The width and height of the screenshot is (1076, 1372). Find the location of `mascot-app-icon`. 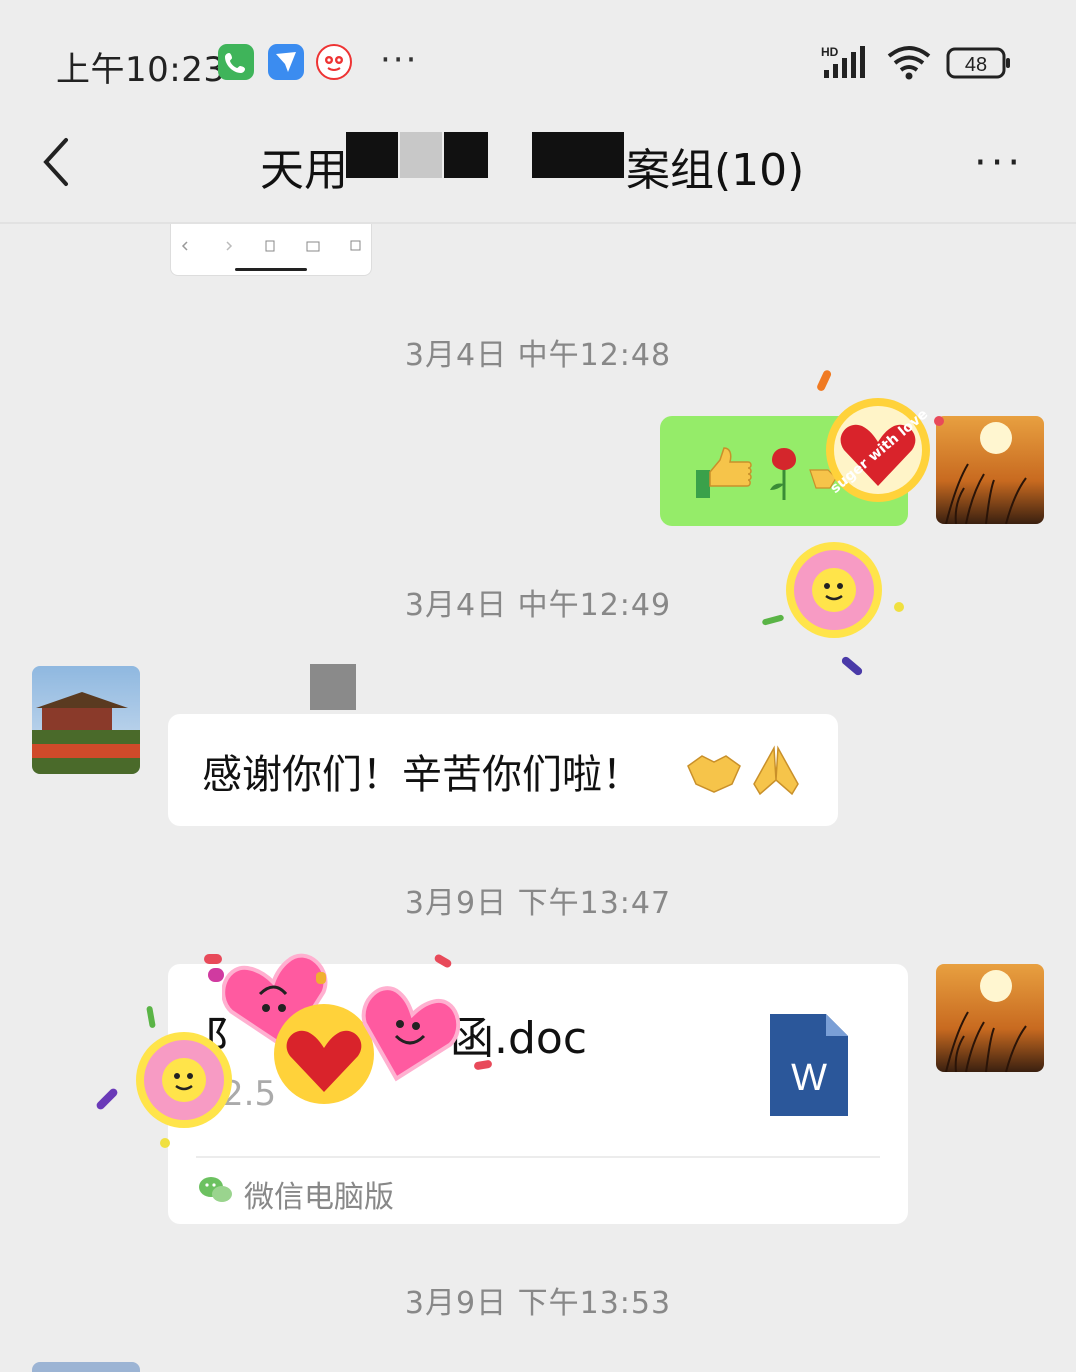

mascot-app-icon is located at coordinates (334, 62).